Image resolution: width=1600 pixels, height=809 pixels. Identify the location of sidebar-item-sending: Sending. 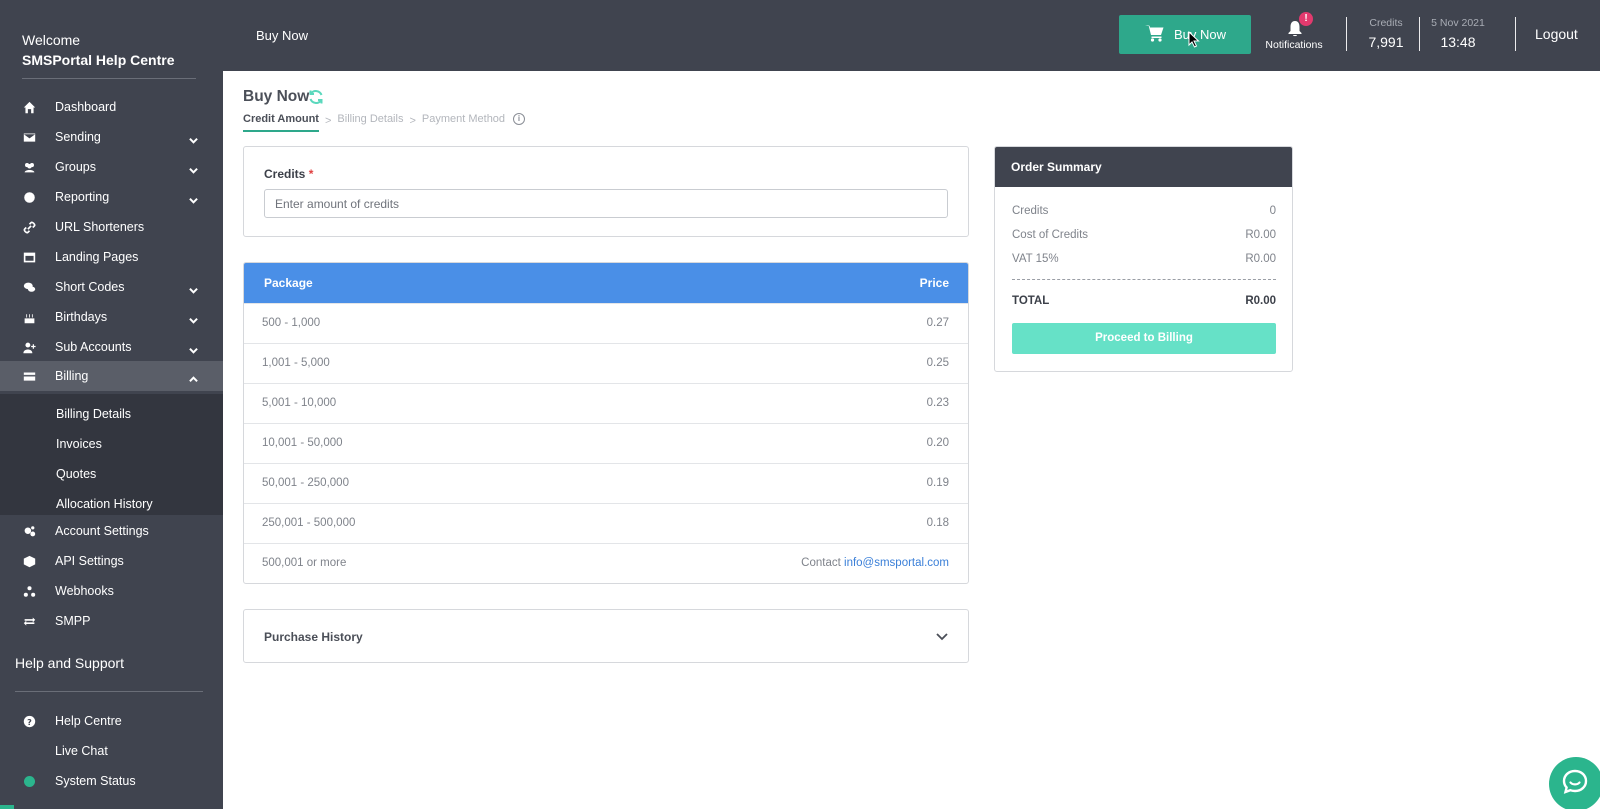
(111, 137).